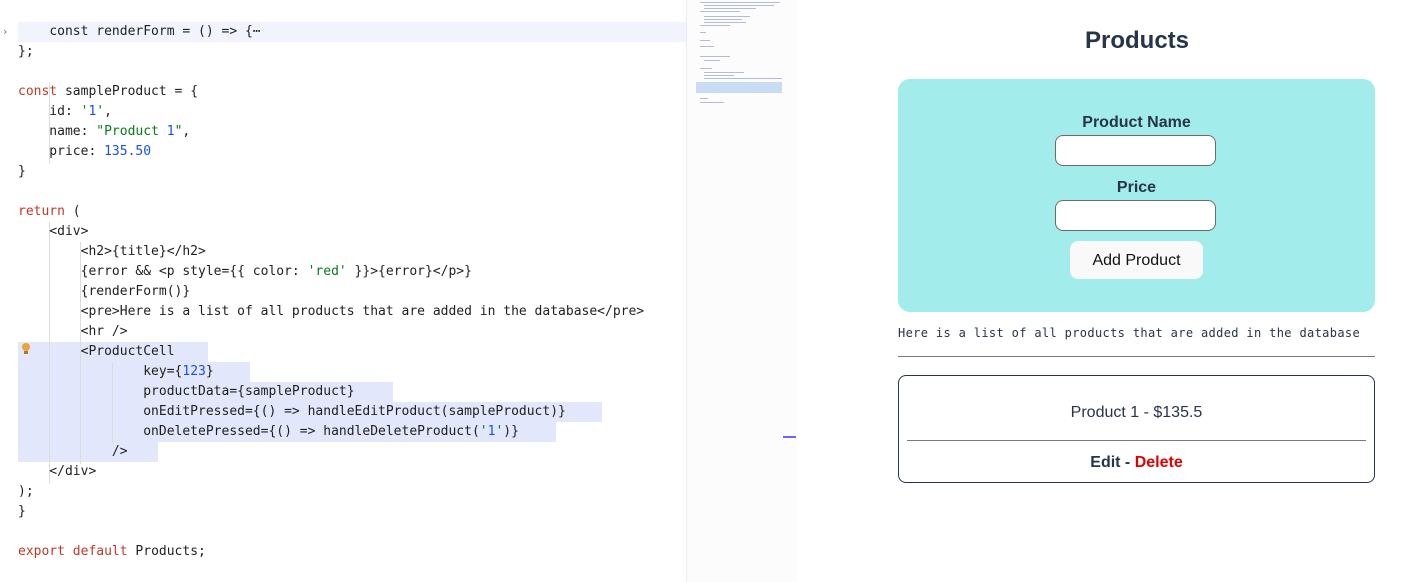  What do you see at coordinates (112, 251) in the screenshot?
I see `code-line: <h2>{title}</h2>` at bounding box center [112, 251].